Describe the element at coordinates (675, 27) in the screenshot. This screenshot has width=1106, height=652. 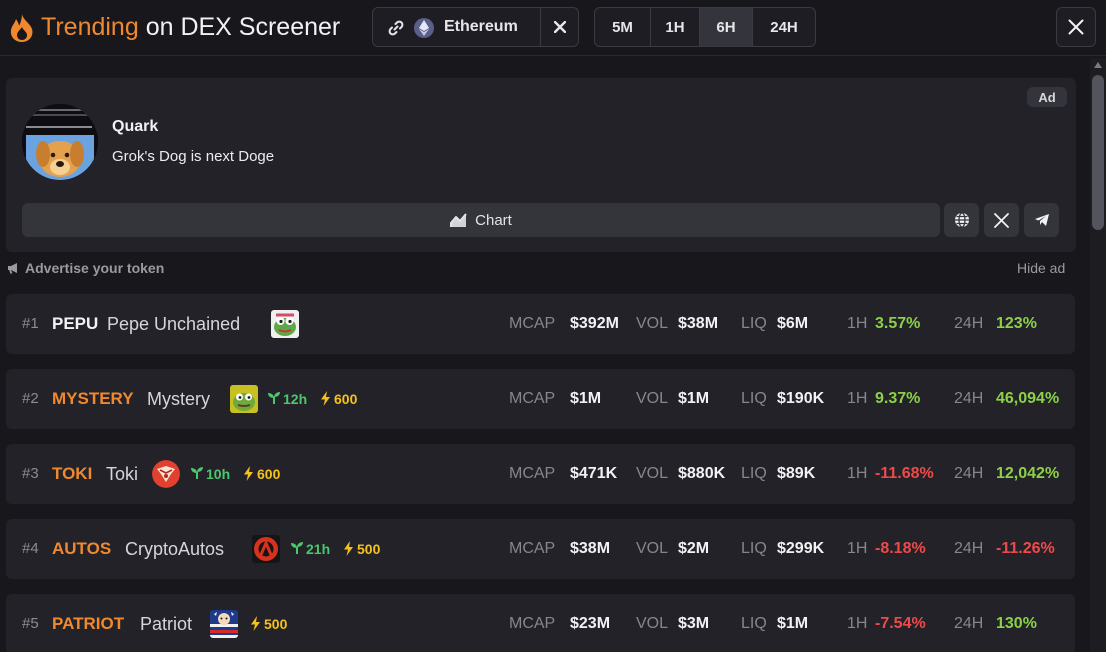
I see `tab-1h: 1H` at that location.